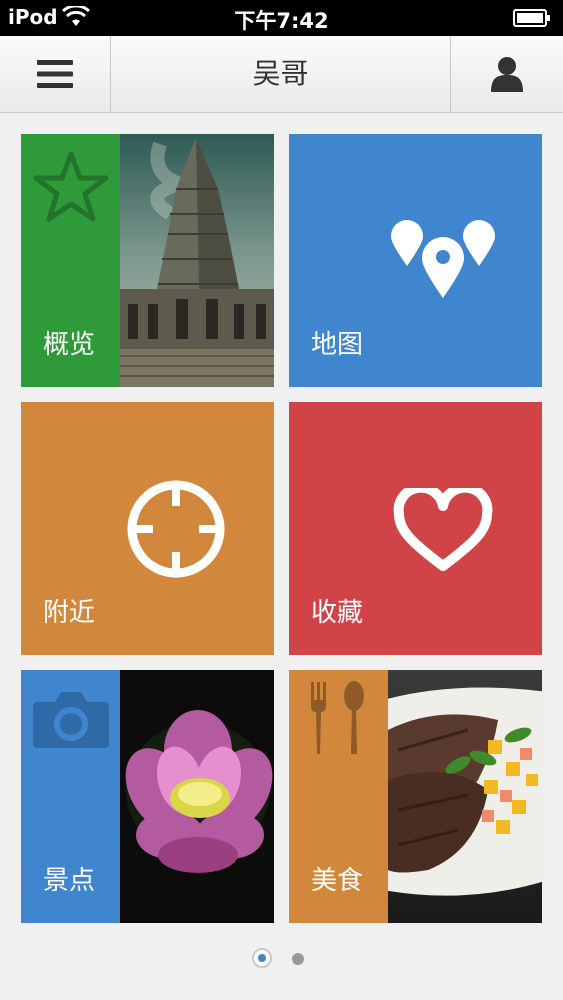 The width and height of the screenshot is (563, 1000). What do you see at coordinates (69, 881) in the screenshot?
I see `tile-attractions-label: 景点` at bounding box center [69, 881].